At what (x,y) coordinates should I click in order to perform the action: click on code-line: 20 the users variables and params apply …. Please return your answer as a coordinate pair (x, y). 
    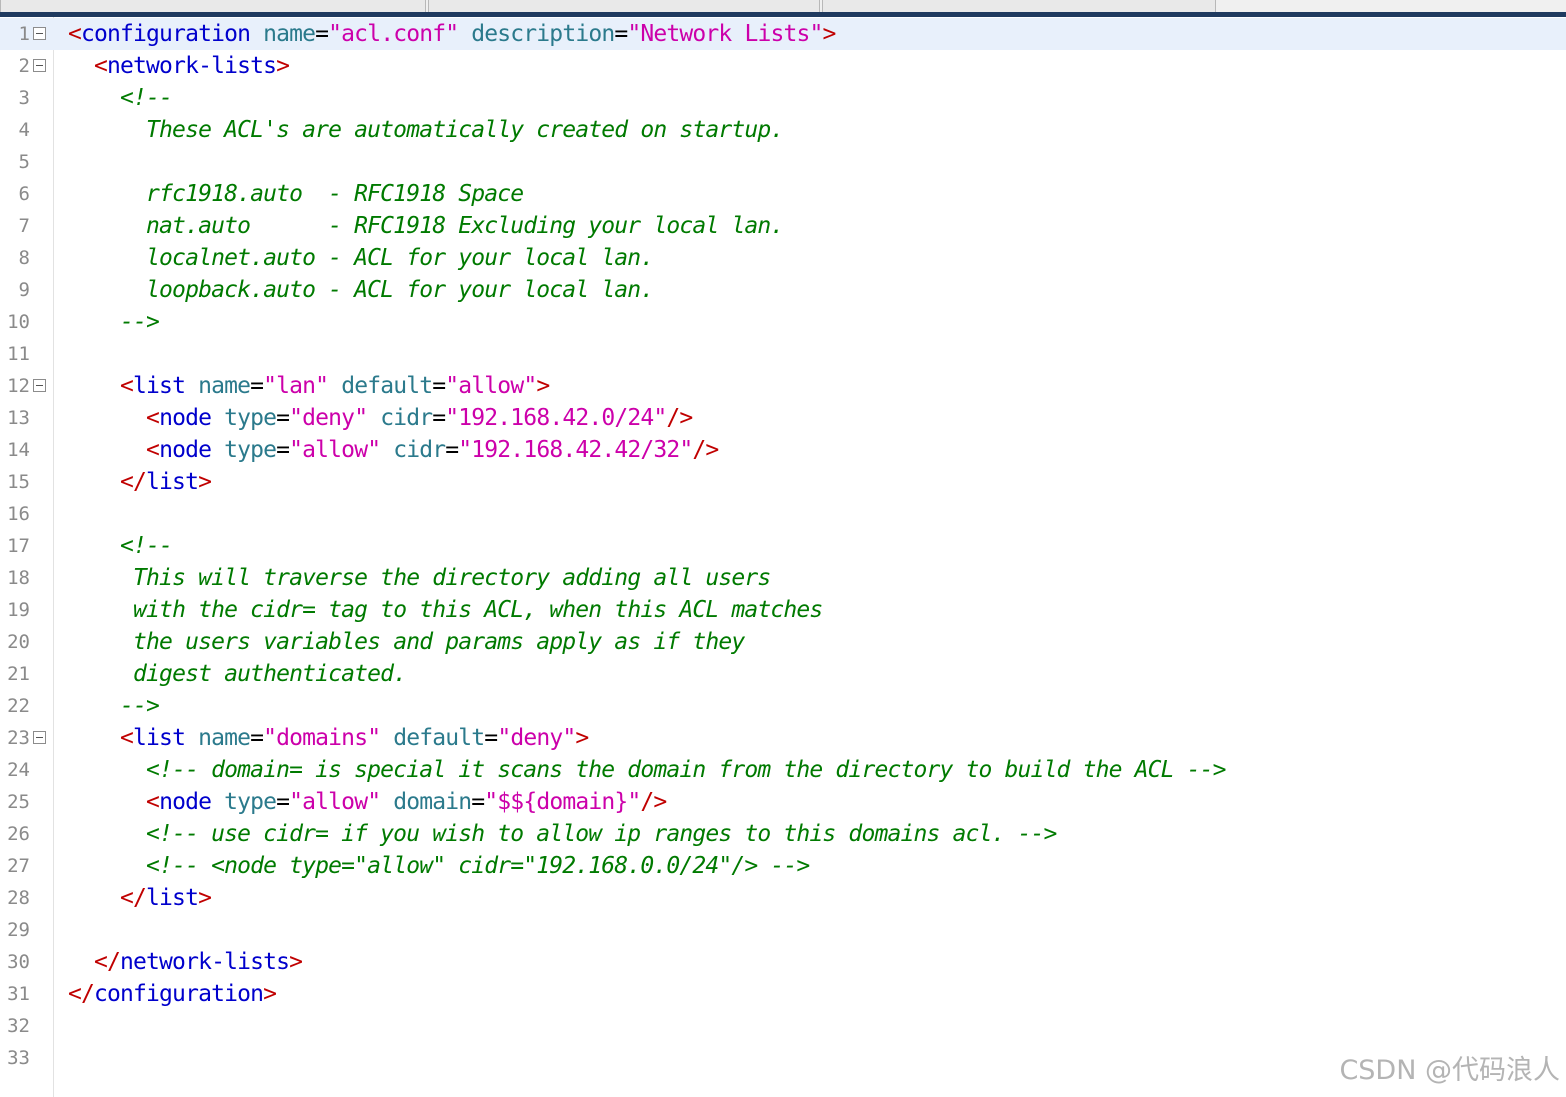
    Looking at the image, I should click on (783, 642).